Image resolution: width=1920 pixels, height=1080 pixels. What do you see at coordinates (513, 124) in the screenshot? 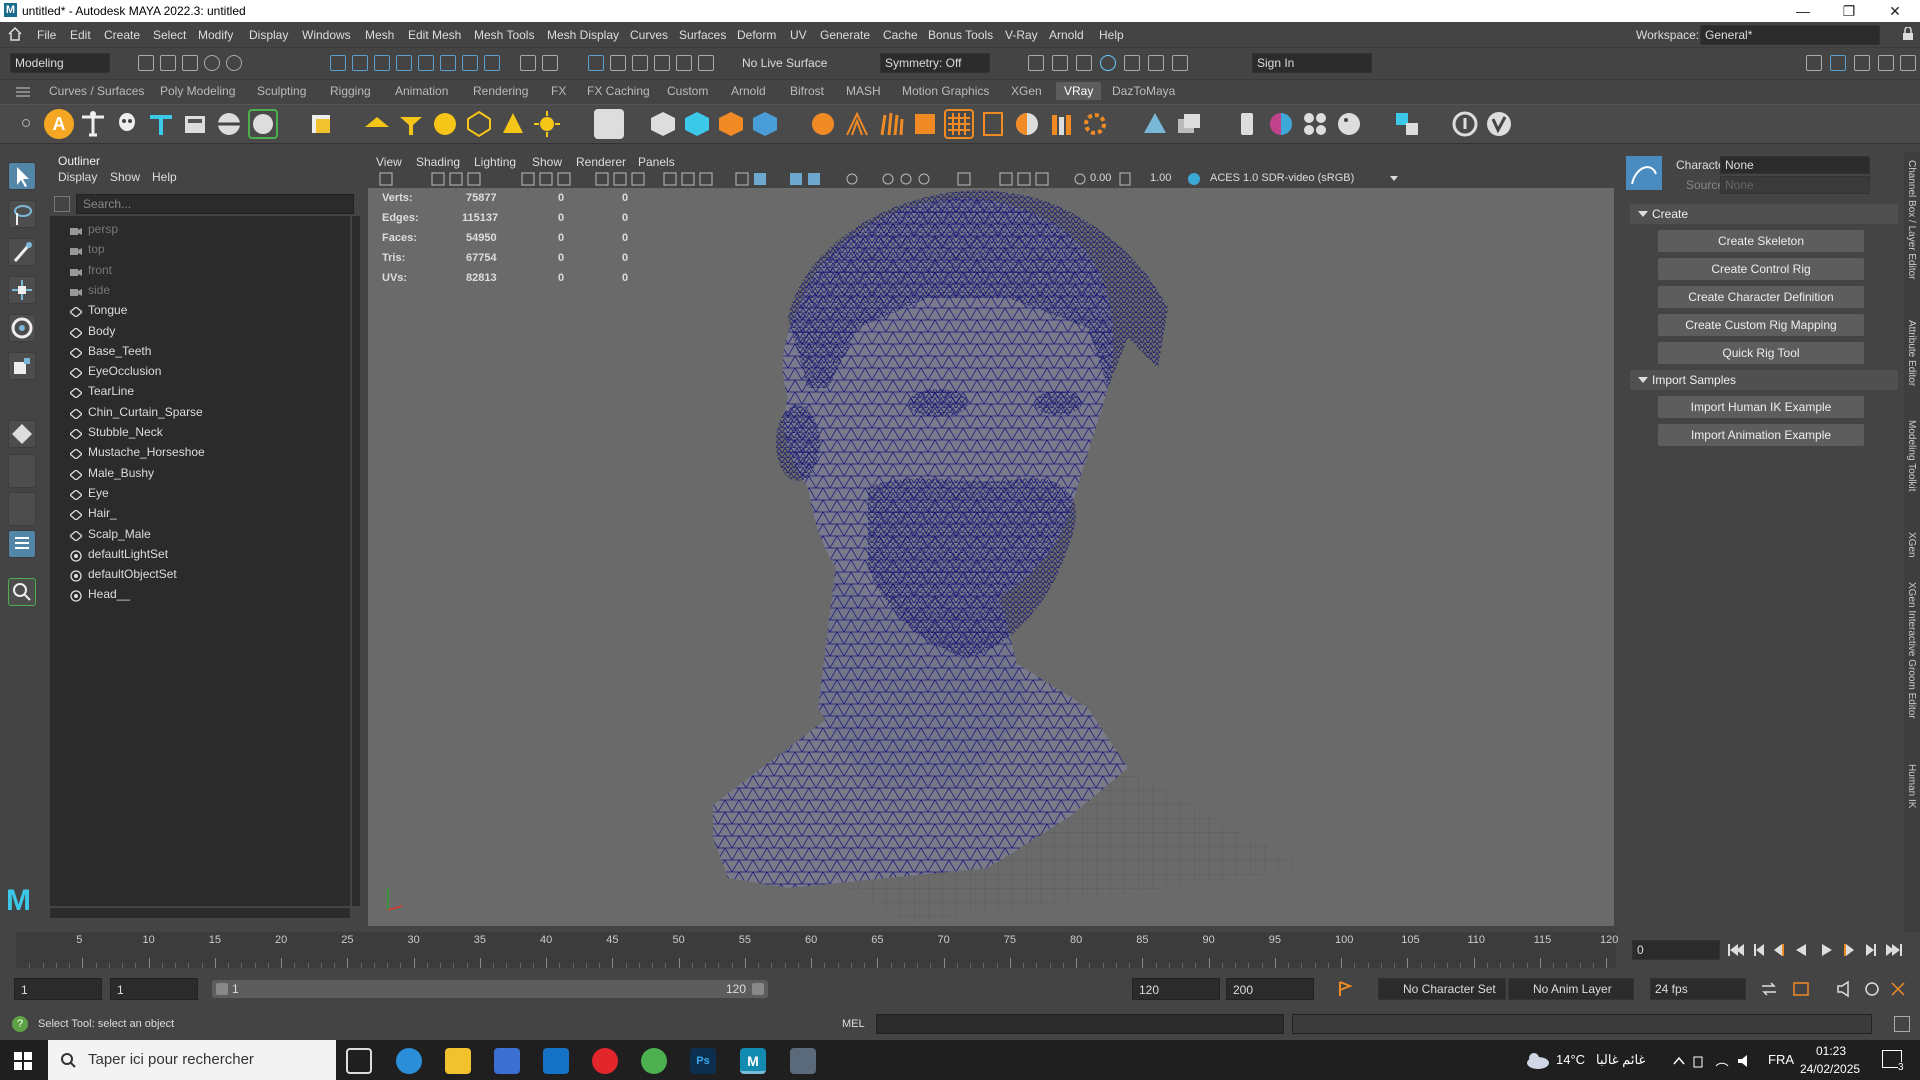
I see `ies-light-icon` at bounding box center [513, 124].